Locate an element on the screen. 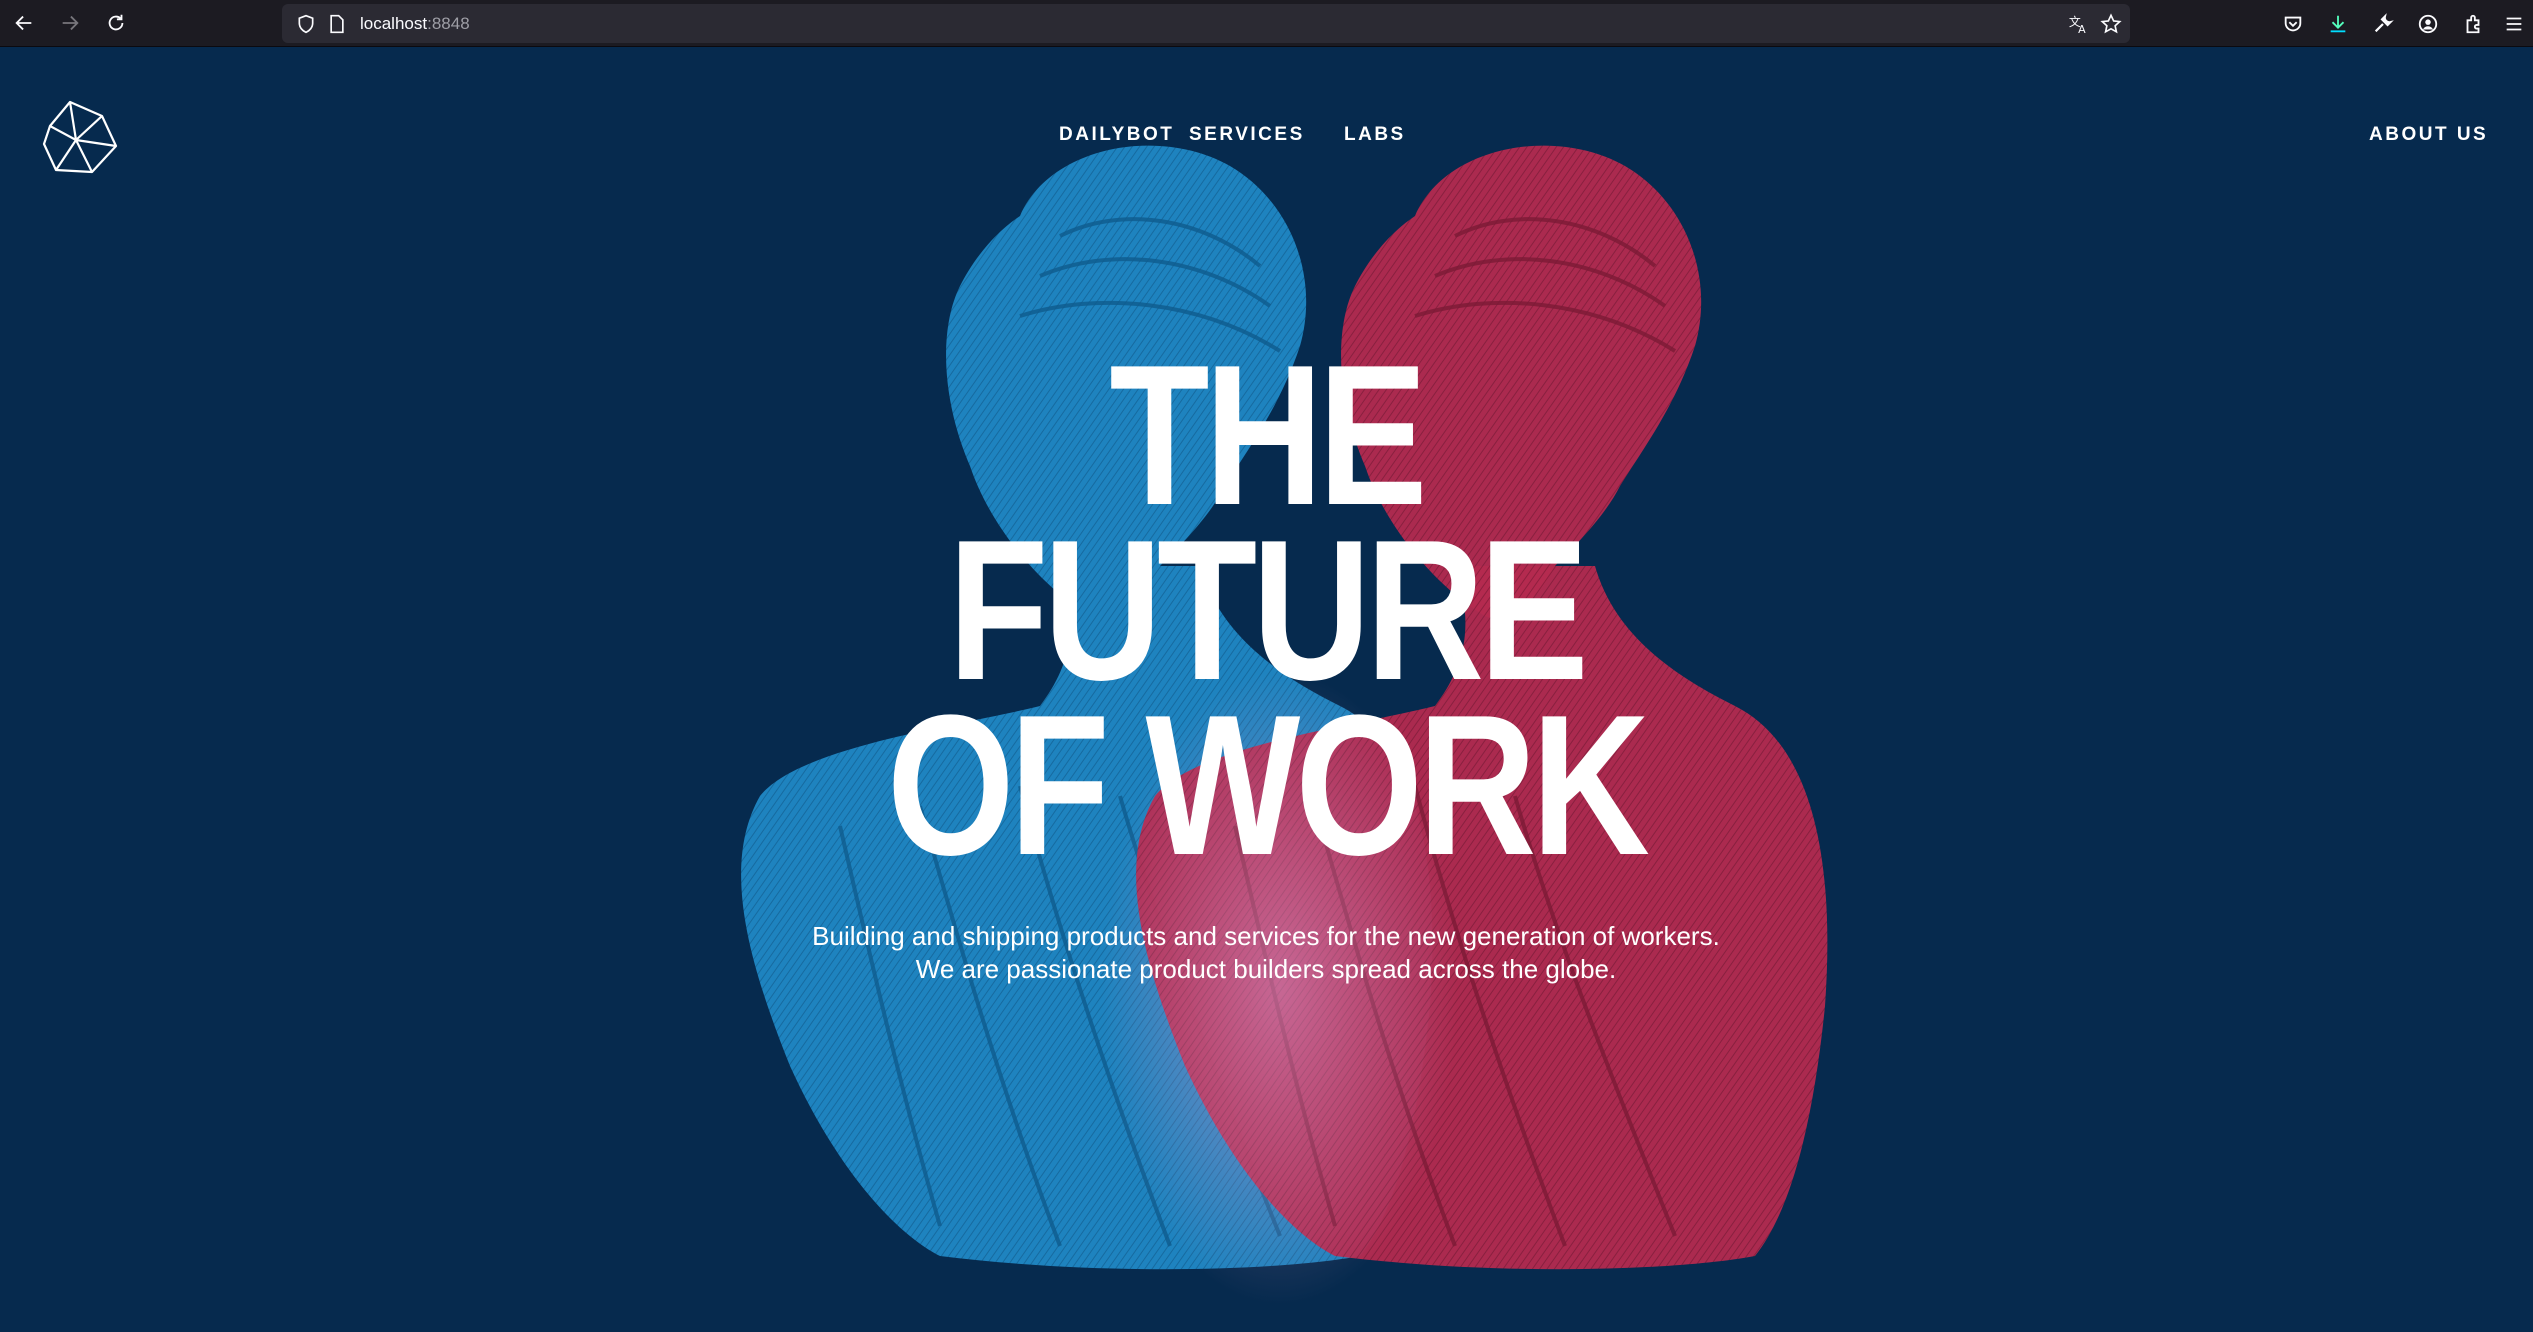 This screenshot has width=2533, height=1332. logo-icon is located at coordinates (81, 137).